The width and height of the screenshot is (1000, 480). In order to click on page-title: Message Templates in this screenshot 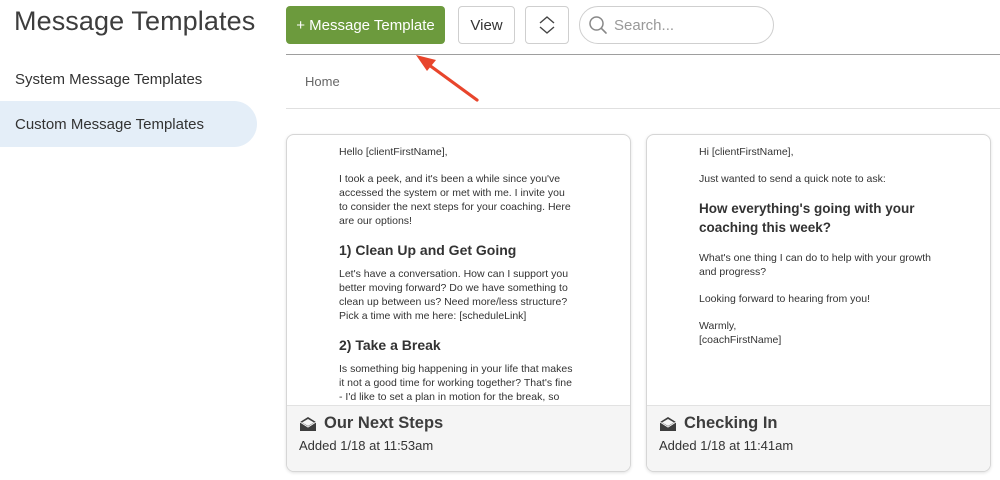, I will do `click(135, 21)`.